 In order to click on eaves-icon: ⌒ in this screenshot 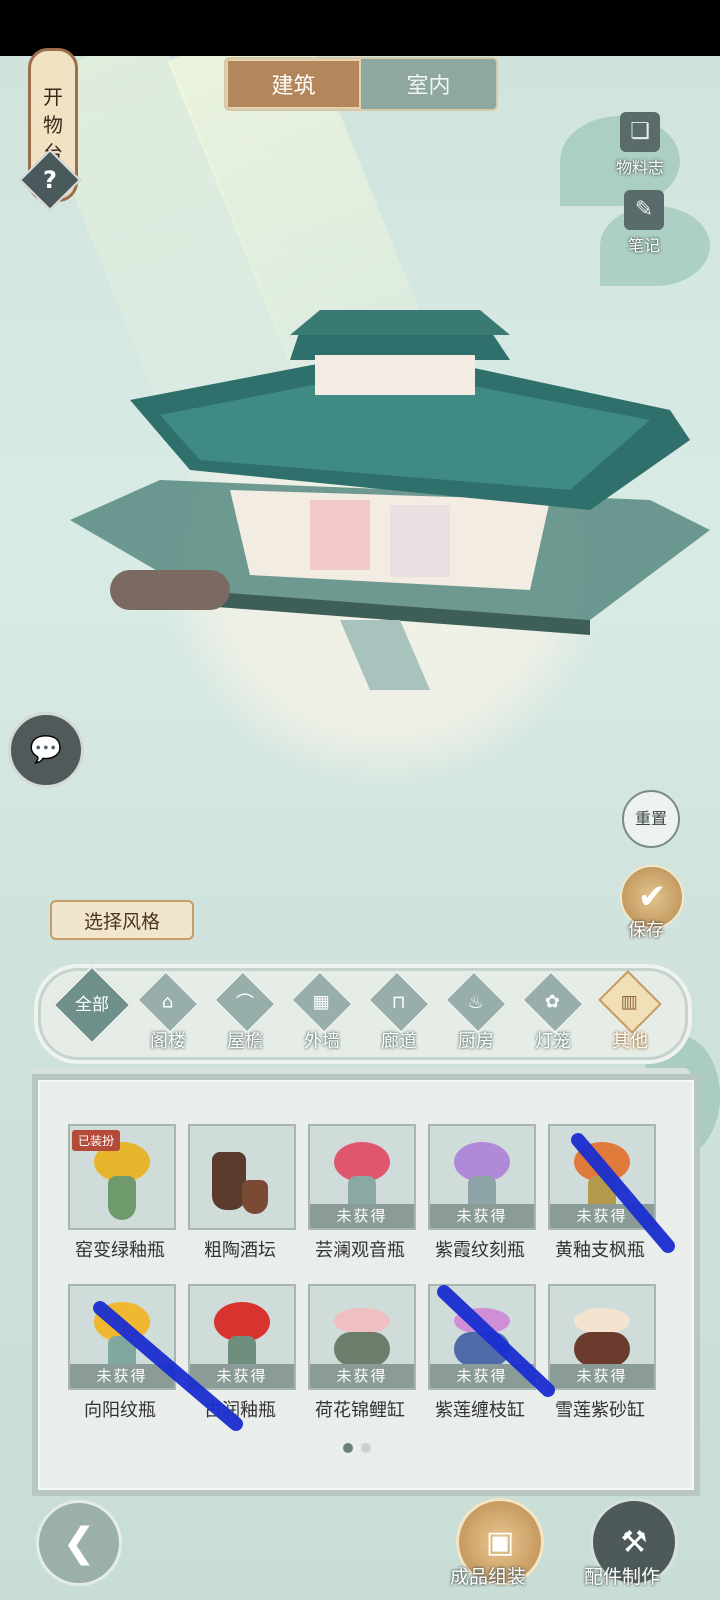, I will do `click(245, 1002)`.